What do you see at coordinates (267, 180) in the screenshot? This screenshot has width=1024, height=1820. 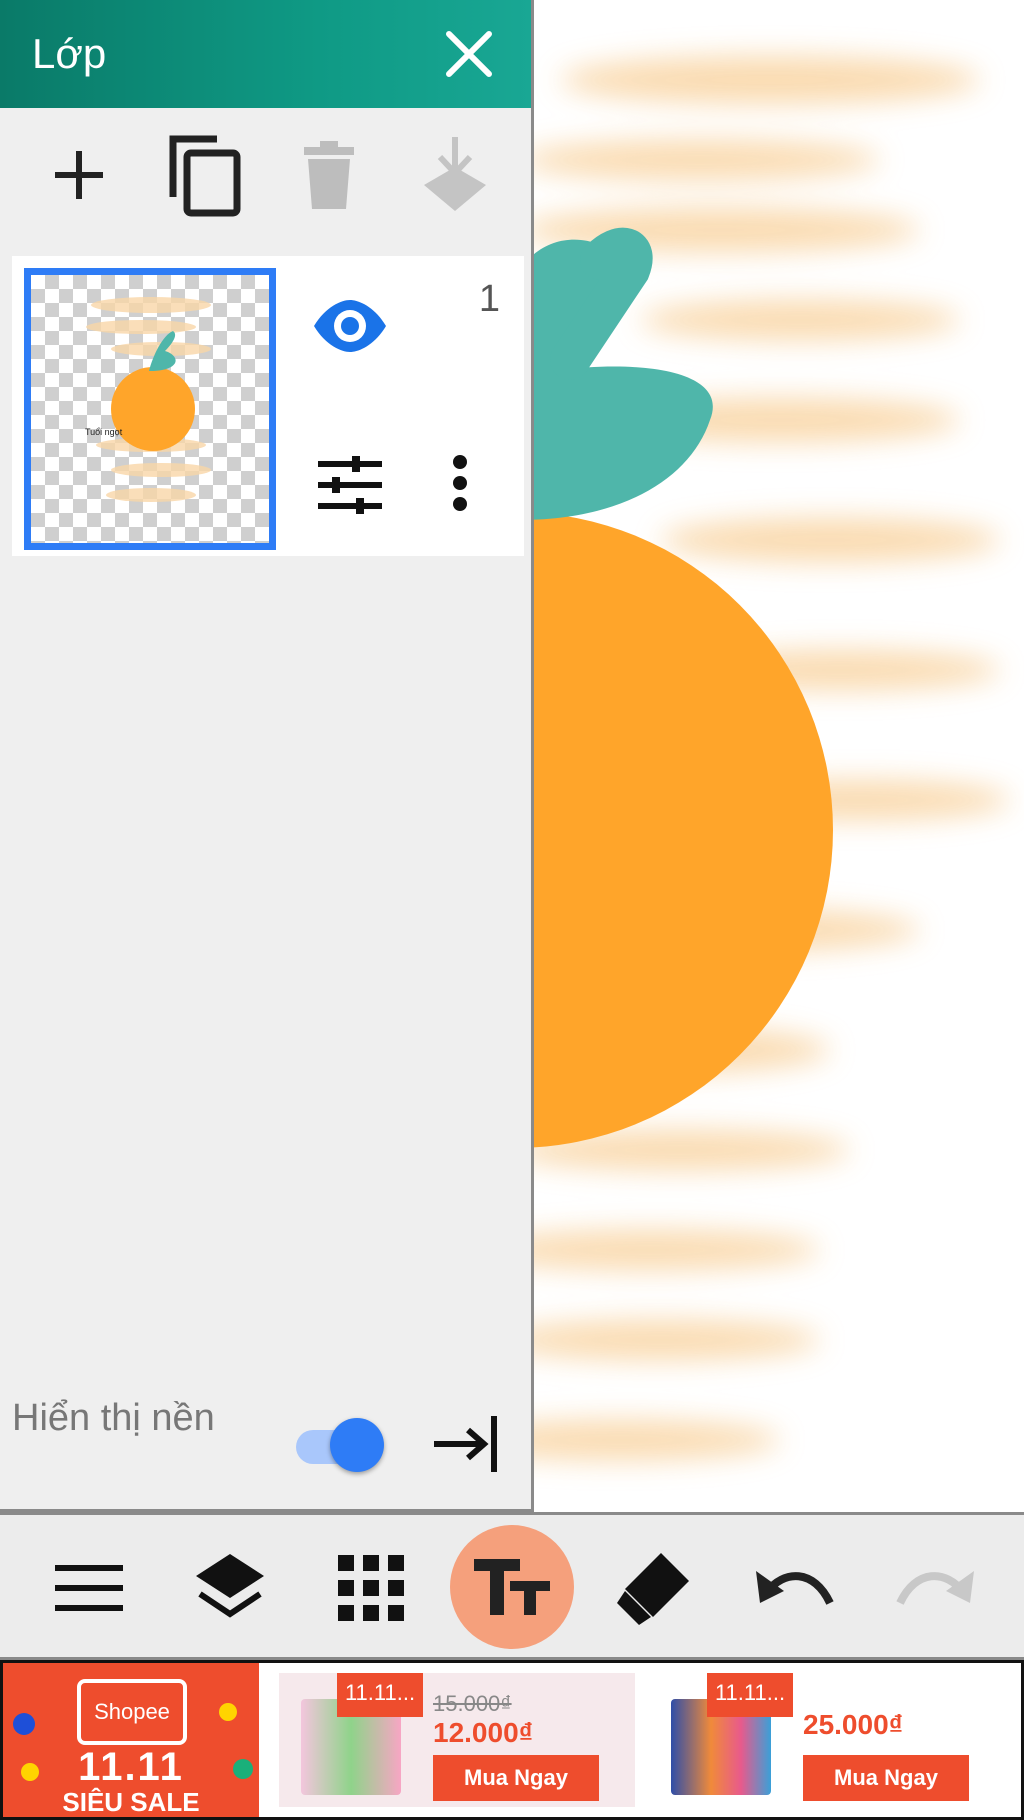 I see `layer-tools` at bounding box center [267, 180].